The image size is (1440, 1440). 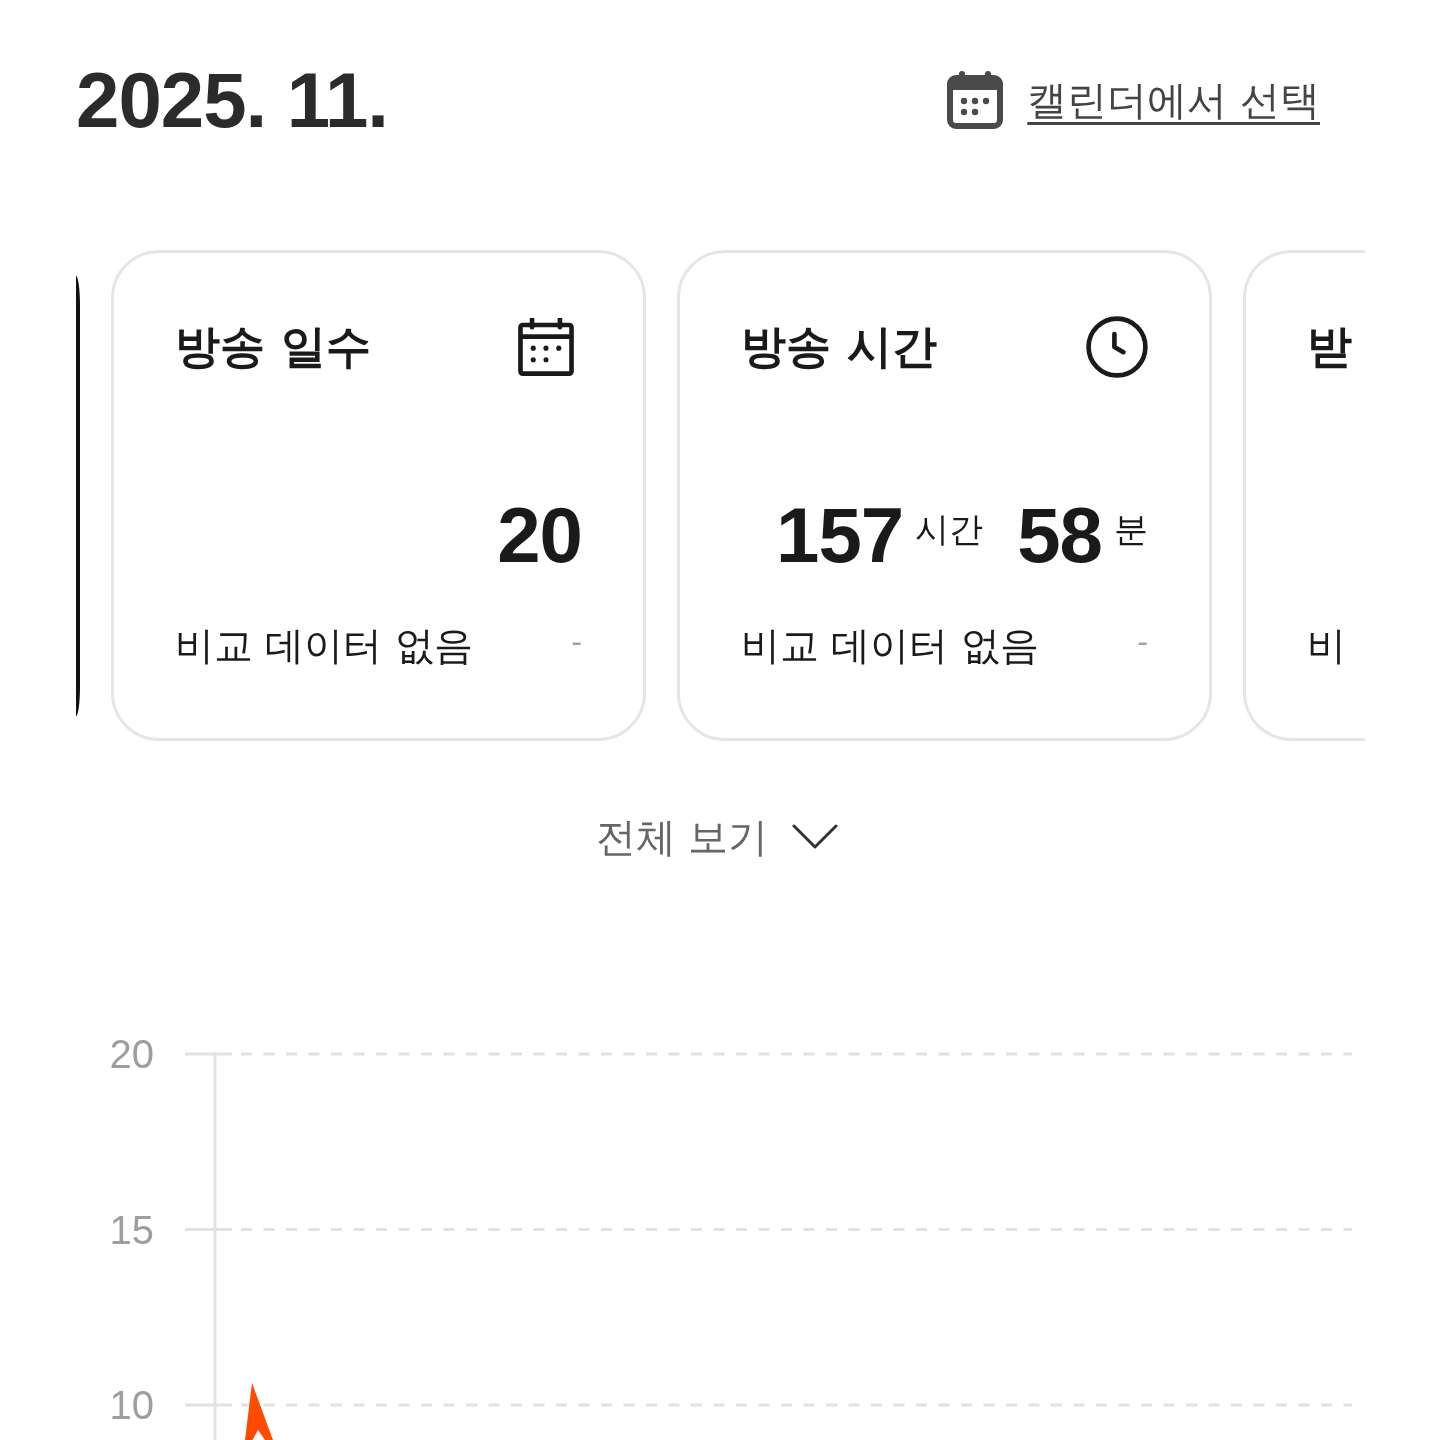 What do you see at coordinates (78, 495) in the screenshot?
I see `stat-card` at bounding box center [78, 495].